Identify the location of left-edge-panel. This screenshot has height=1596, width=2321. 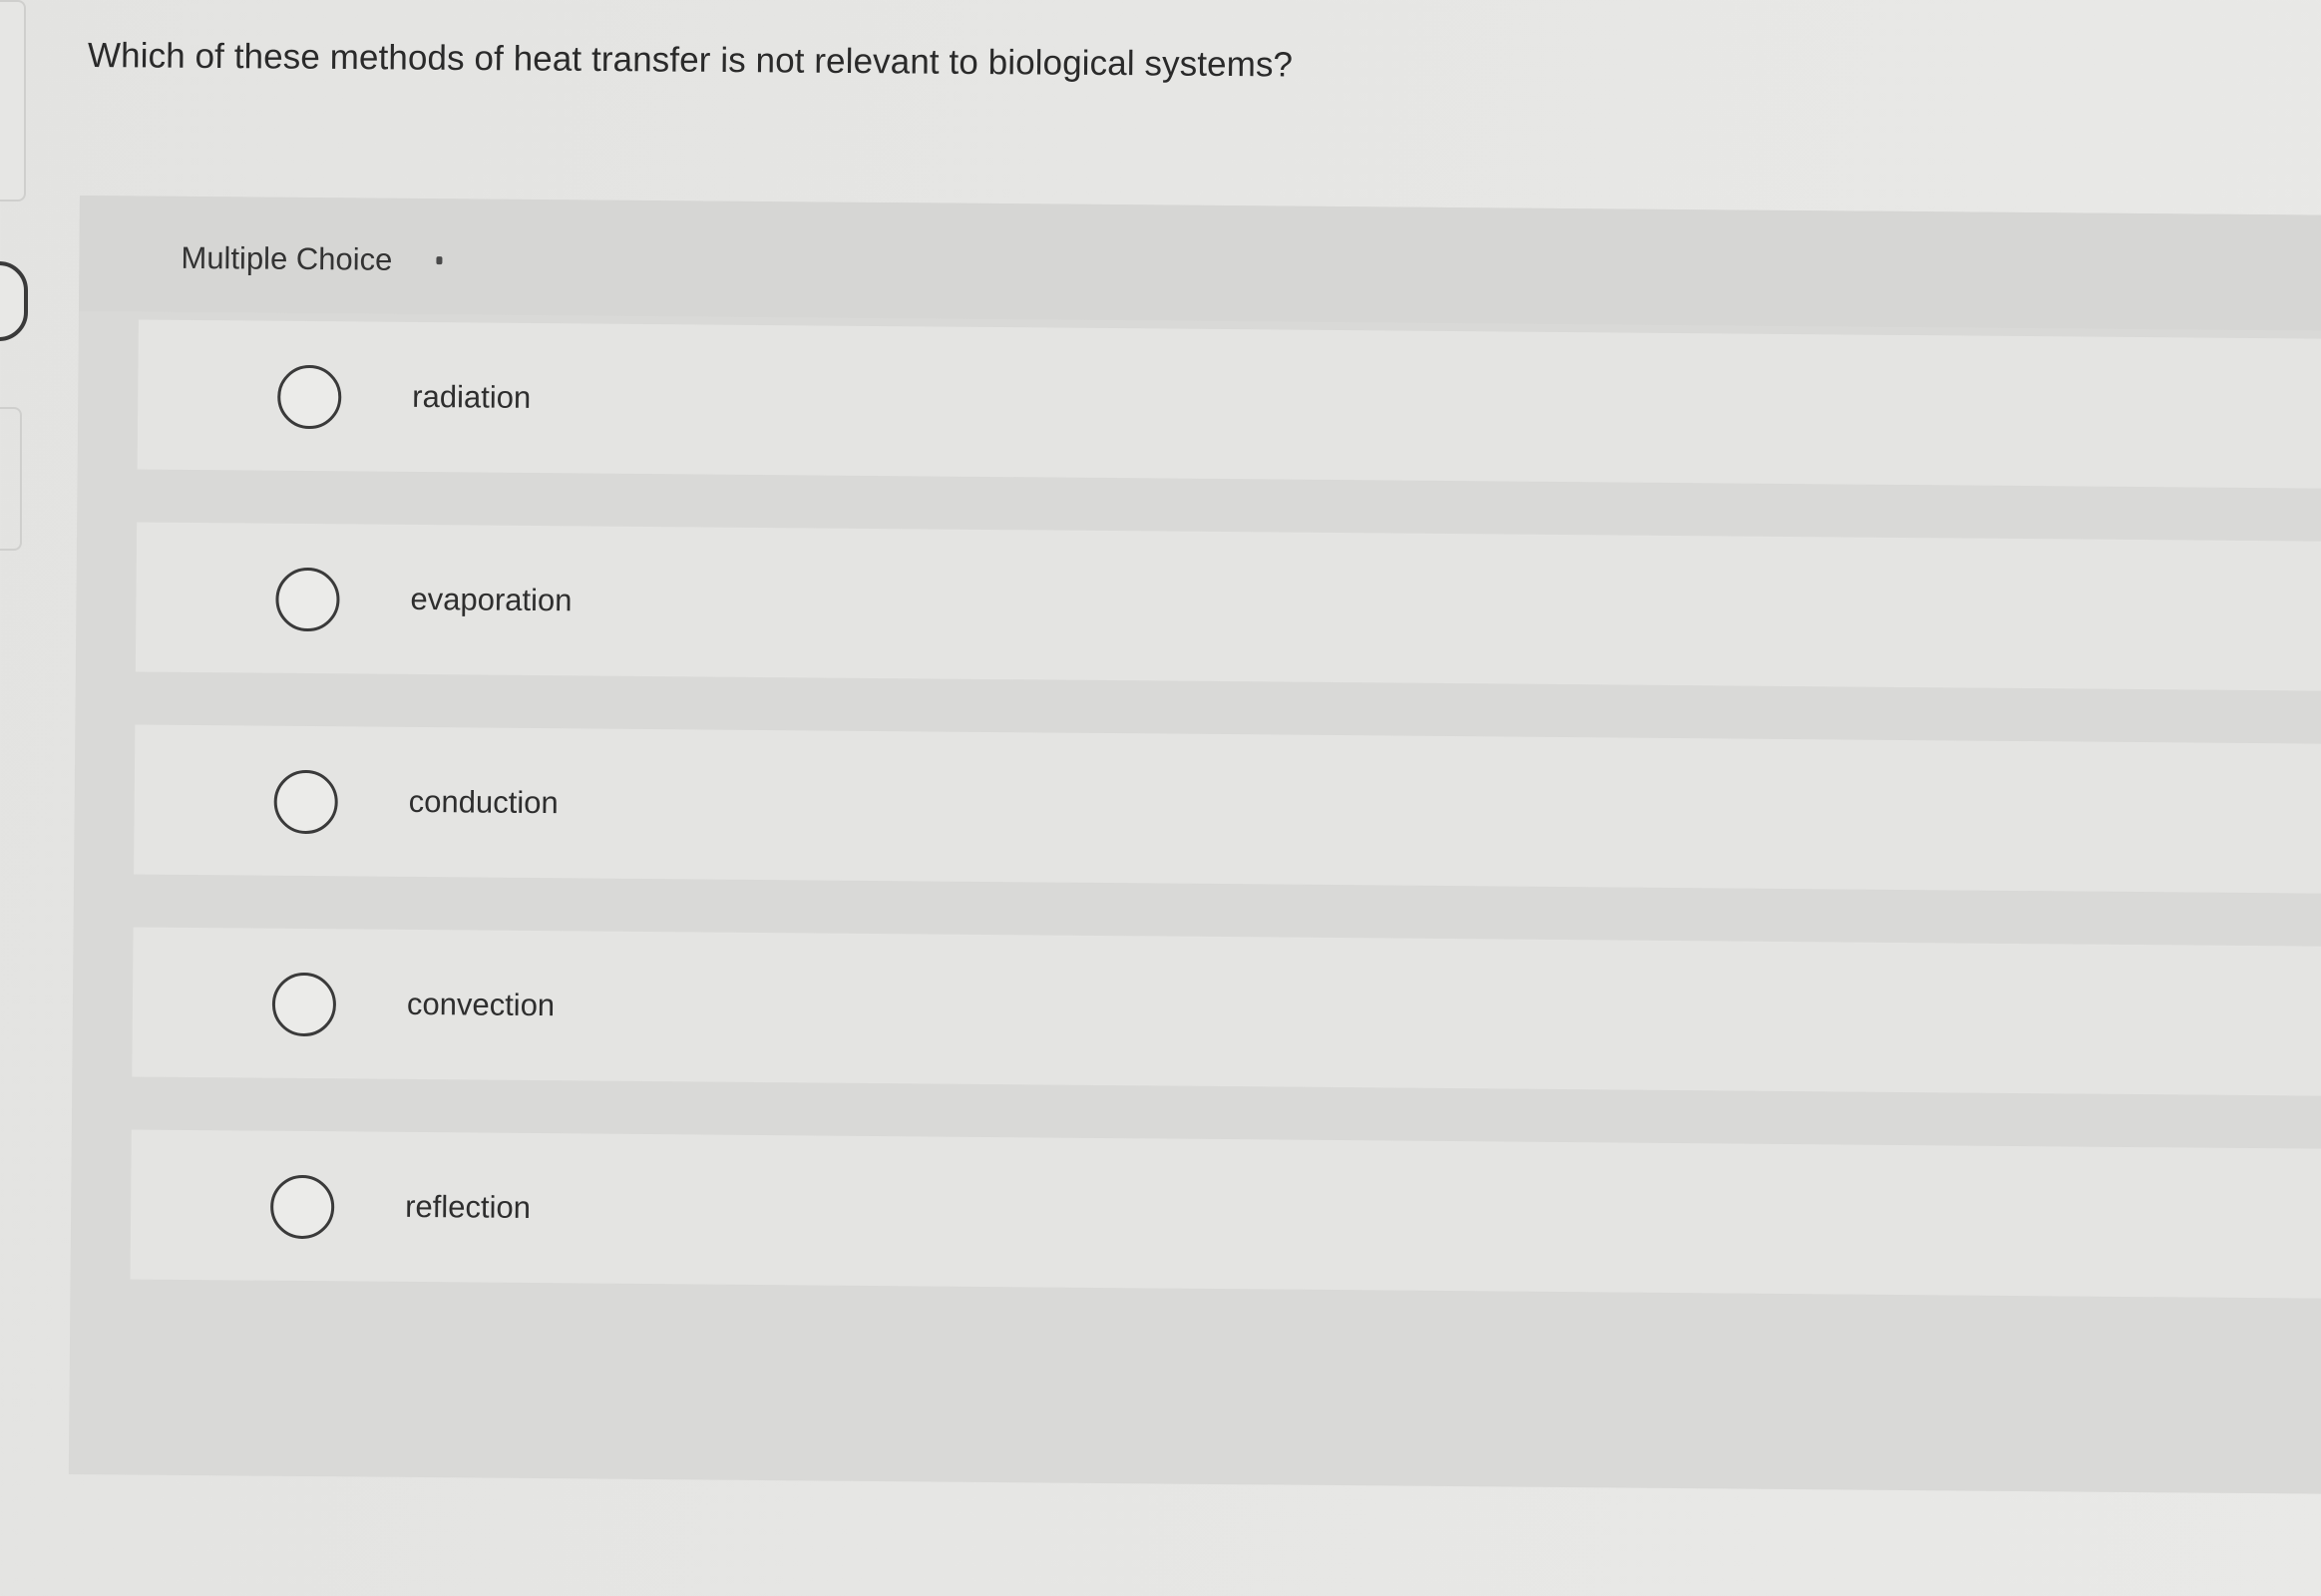
(13, 100).